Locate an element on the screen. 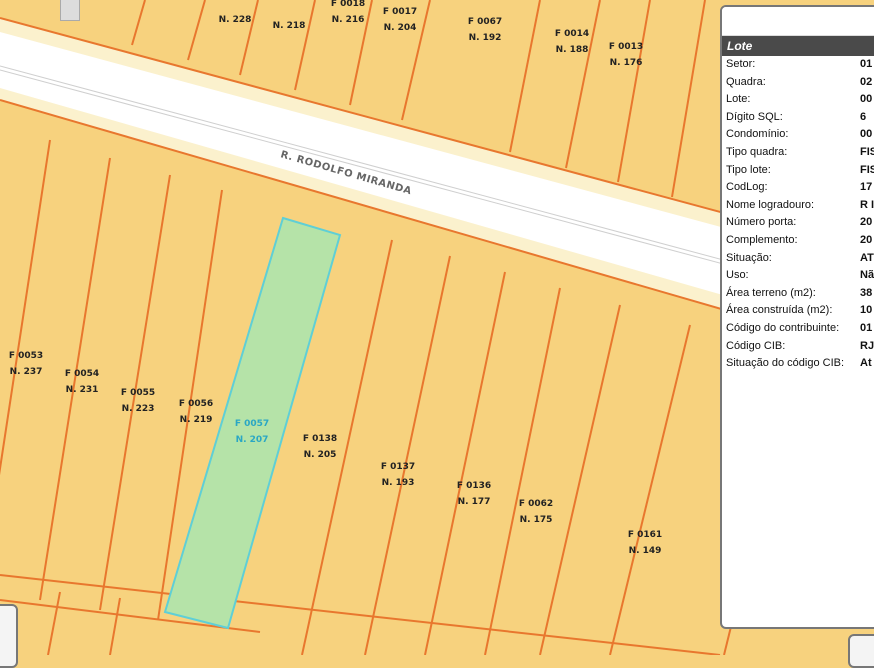 The width and height of the screenshot is (874, 668). parcel-id-label: F 0054 is located at coordinates (82, 374).